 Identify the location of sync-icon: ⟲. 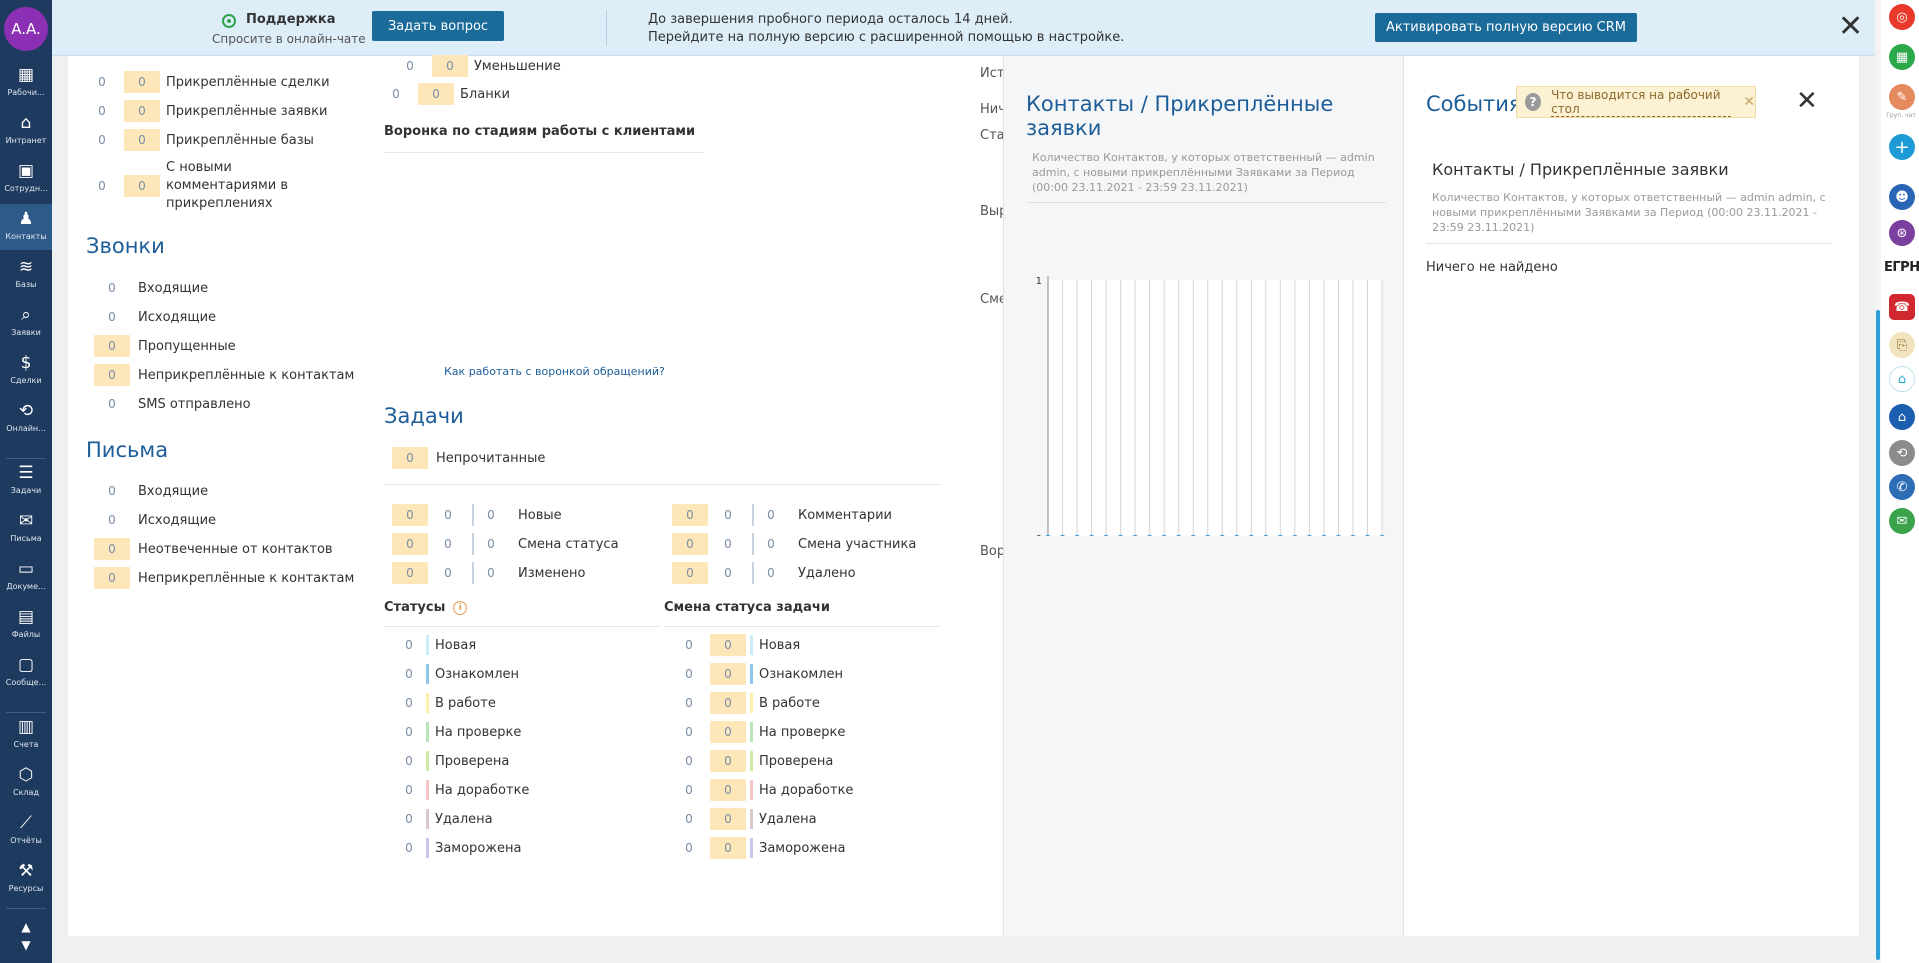
(1902, 453).